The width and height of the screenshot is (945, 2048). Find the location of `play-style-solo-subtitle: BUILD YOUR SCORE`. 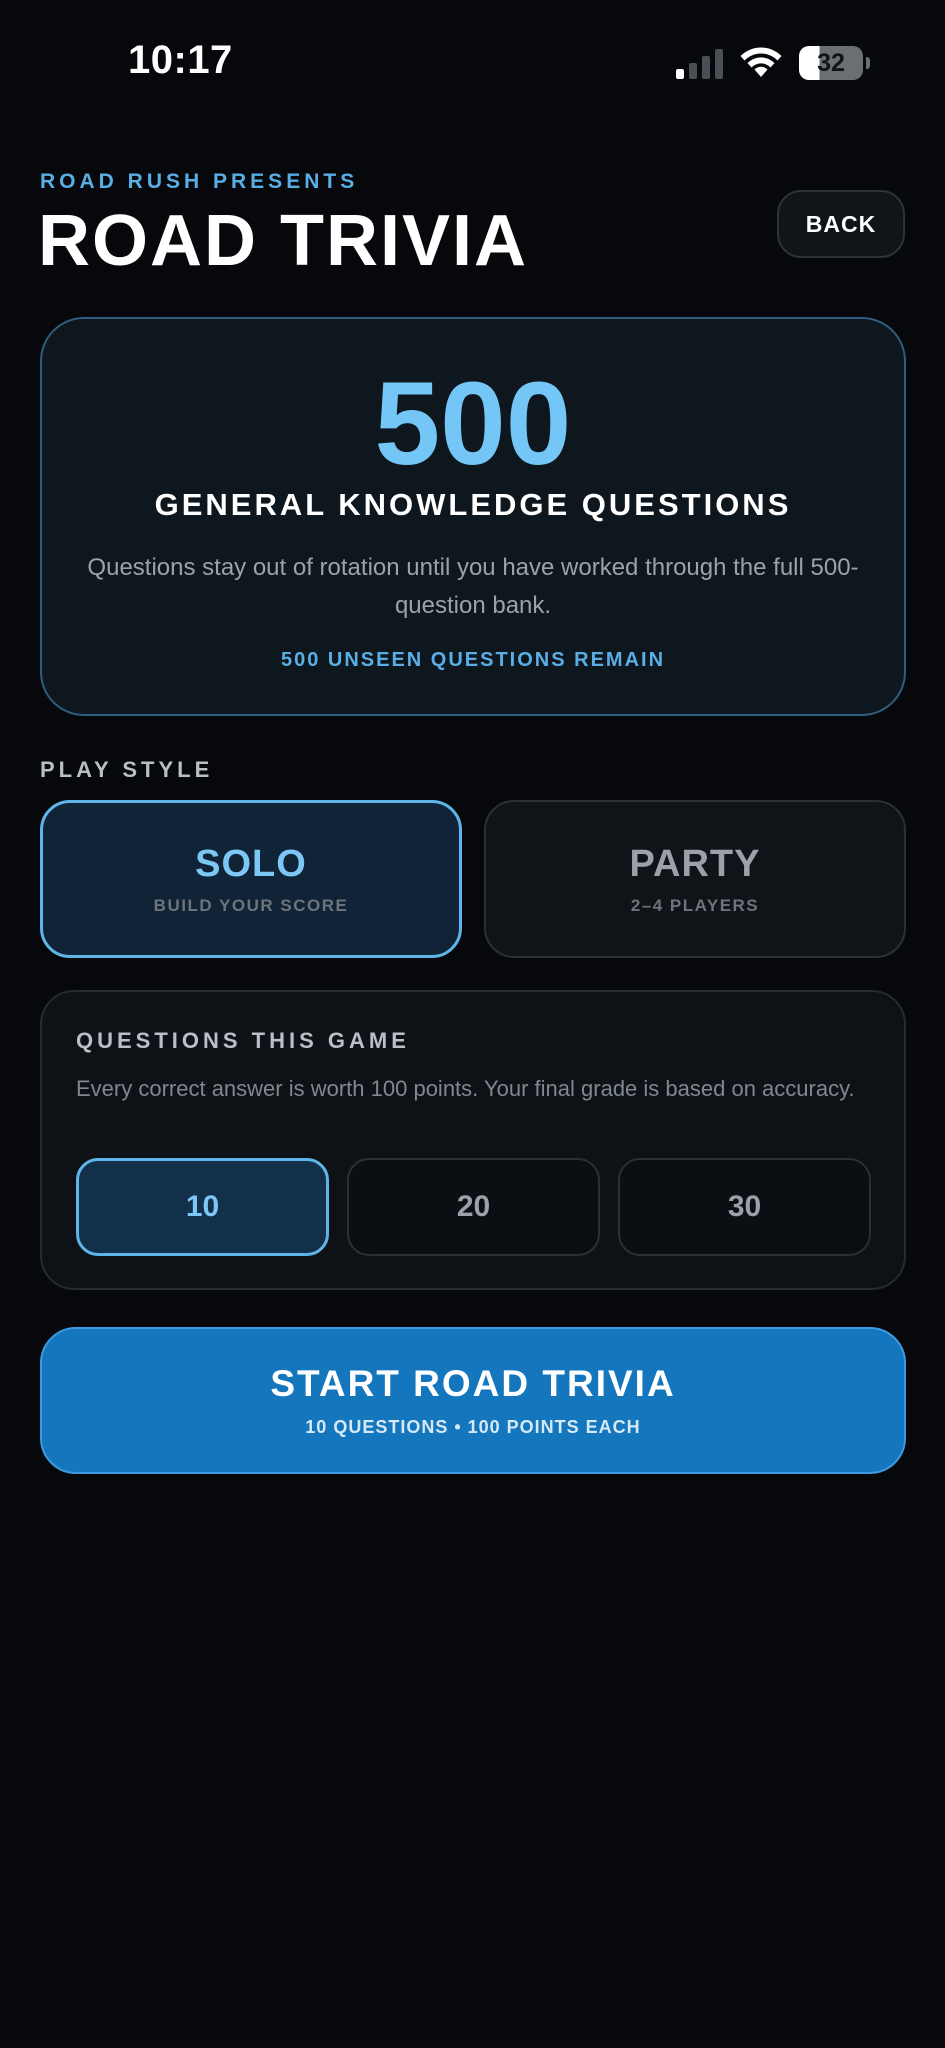

play-style-solo-subtitle: BUILD YOUR SCORE is located at coordinates (251, 905).